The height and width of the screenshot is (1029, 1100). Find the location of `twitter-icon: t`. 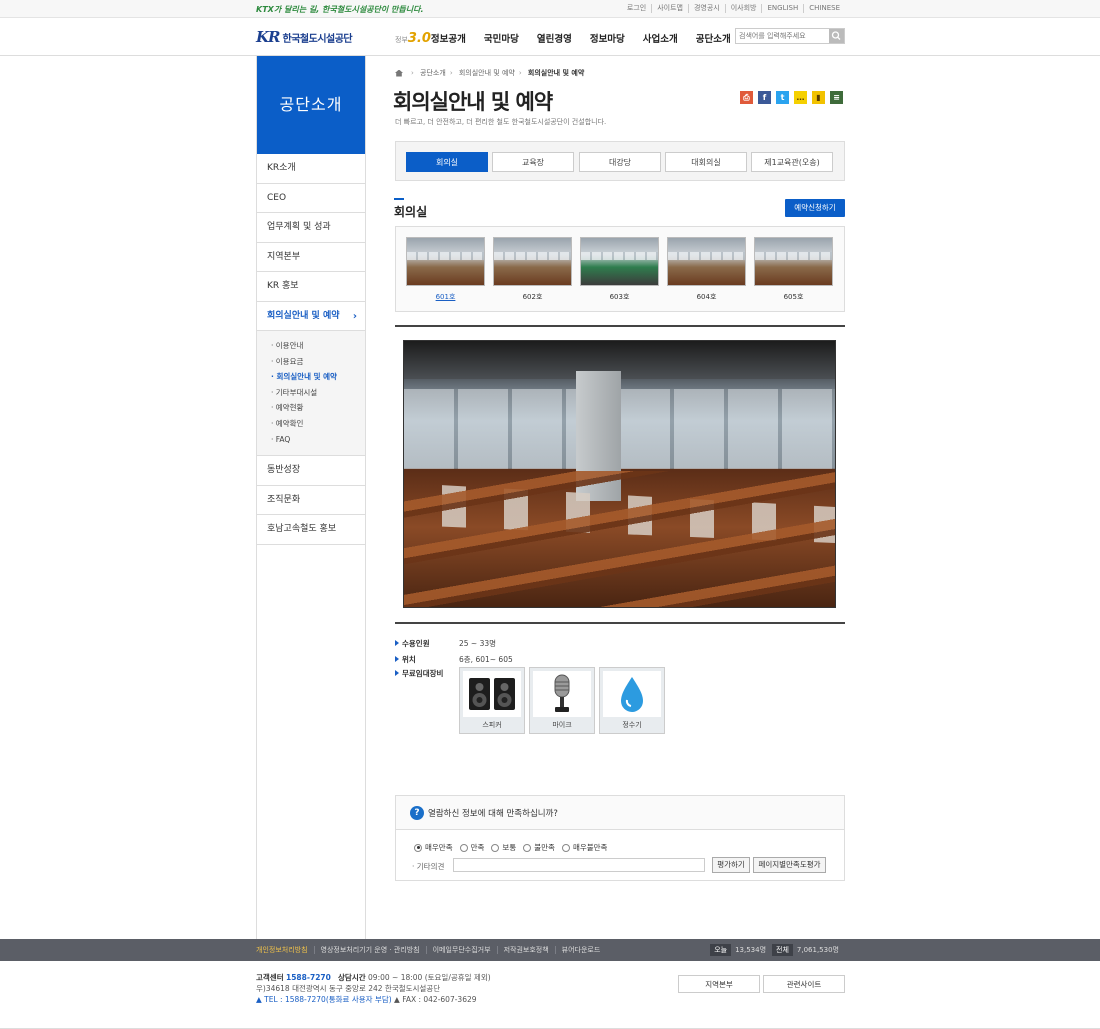

twitter-icon: t is located at coordinates (782, 97).